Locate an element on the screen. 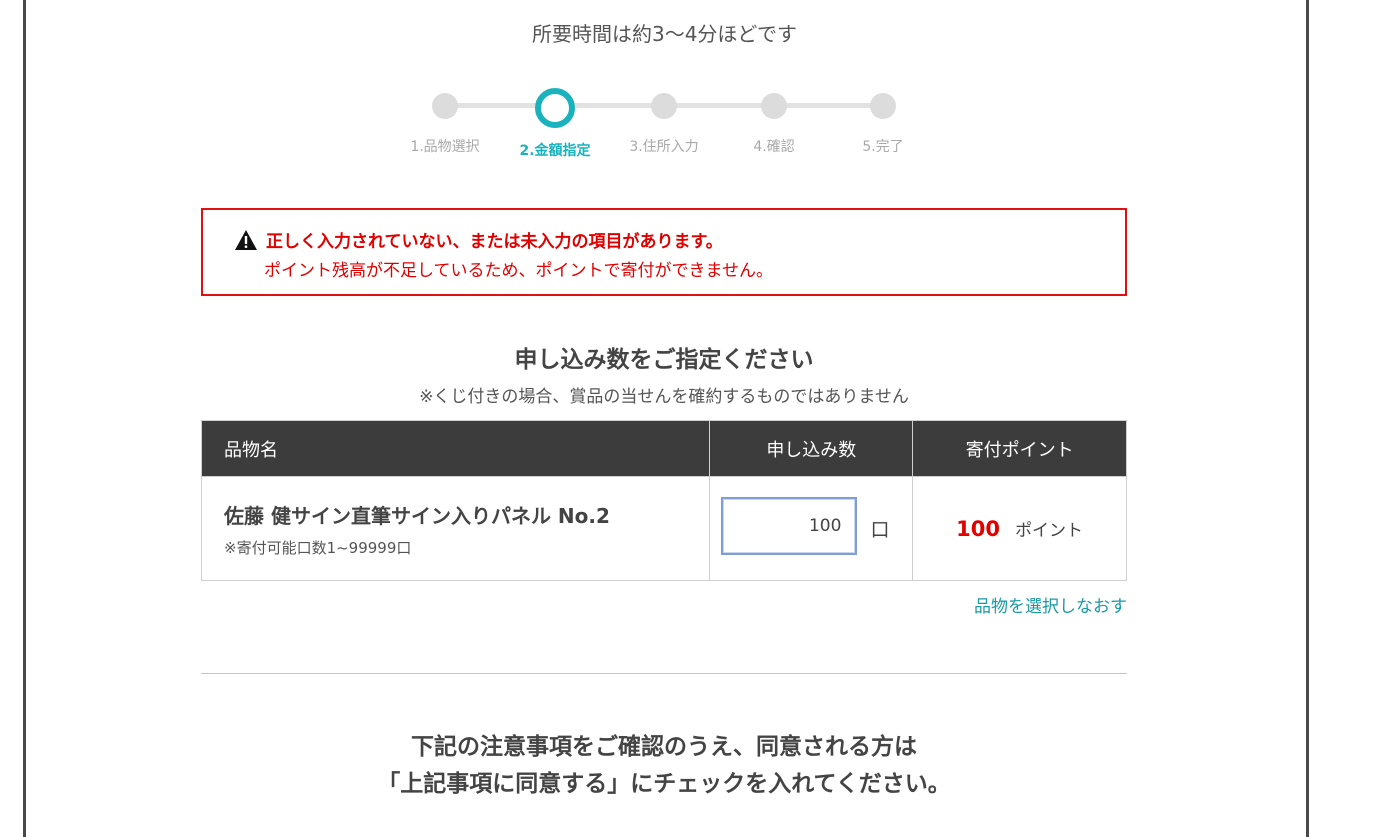 This screenshot has width=1398, height=837. step-5: 5.完了 is located at coordinates (883, 121).